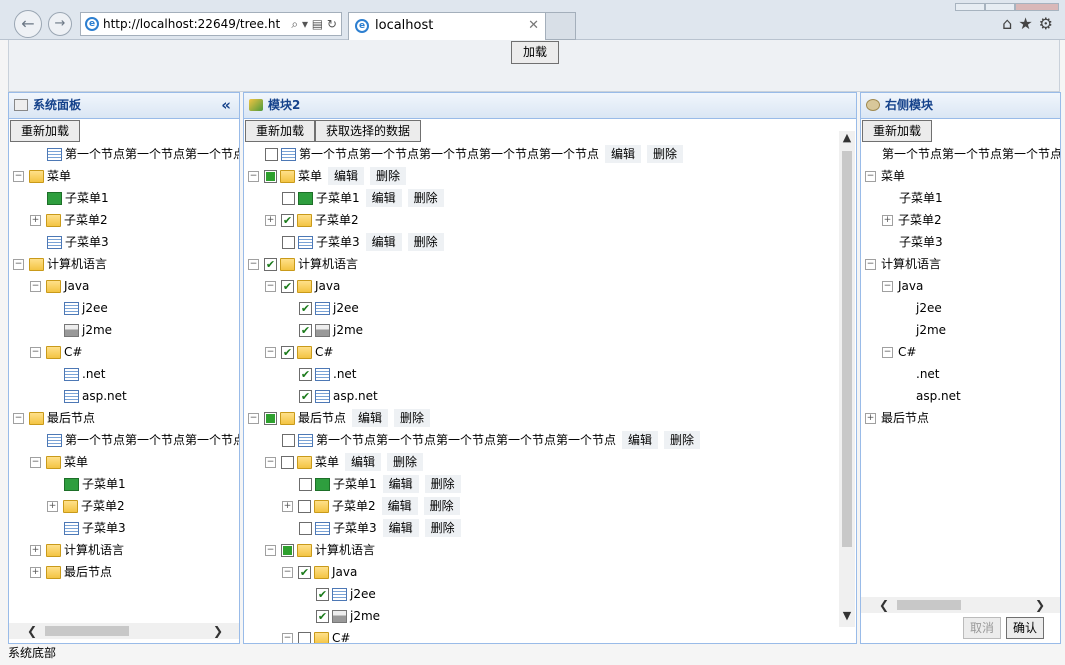  Describe the element at coordinates (280, 131) in the screenshot. I see `center-reload-button: 重新加载` at that location.